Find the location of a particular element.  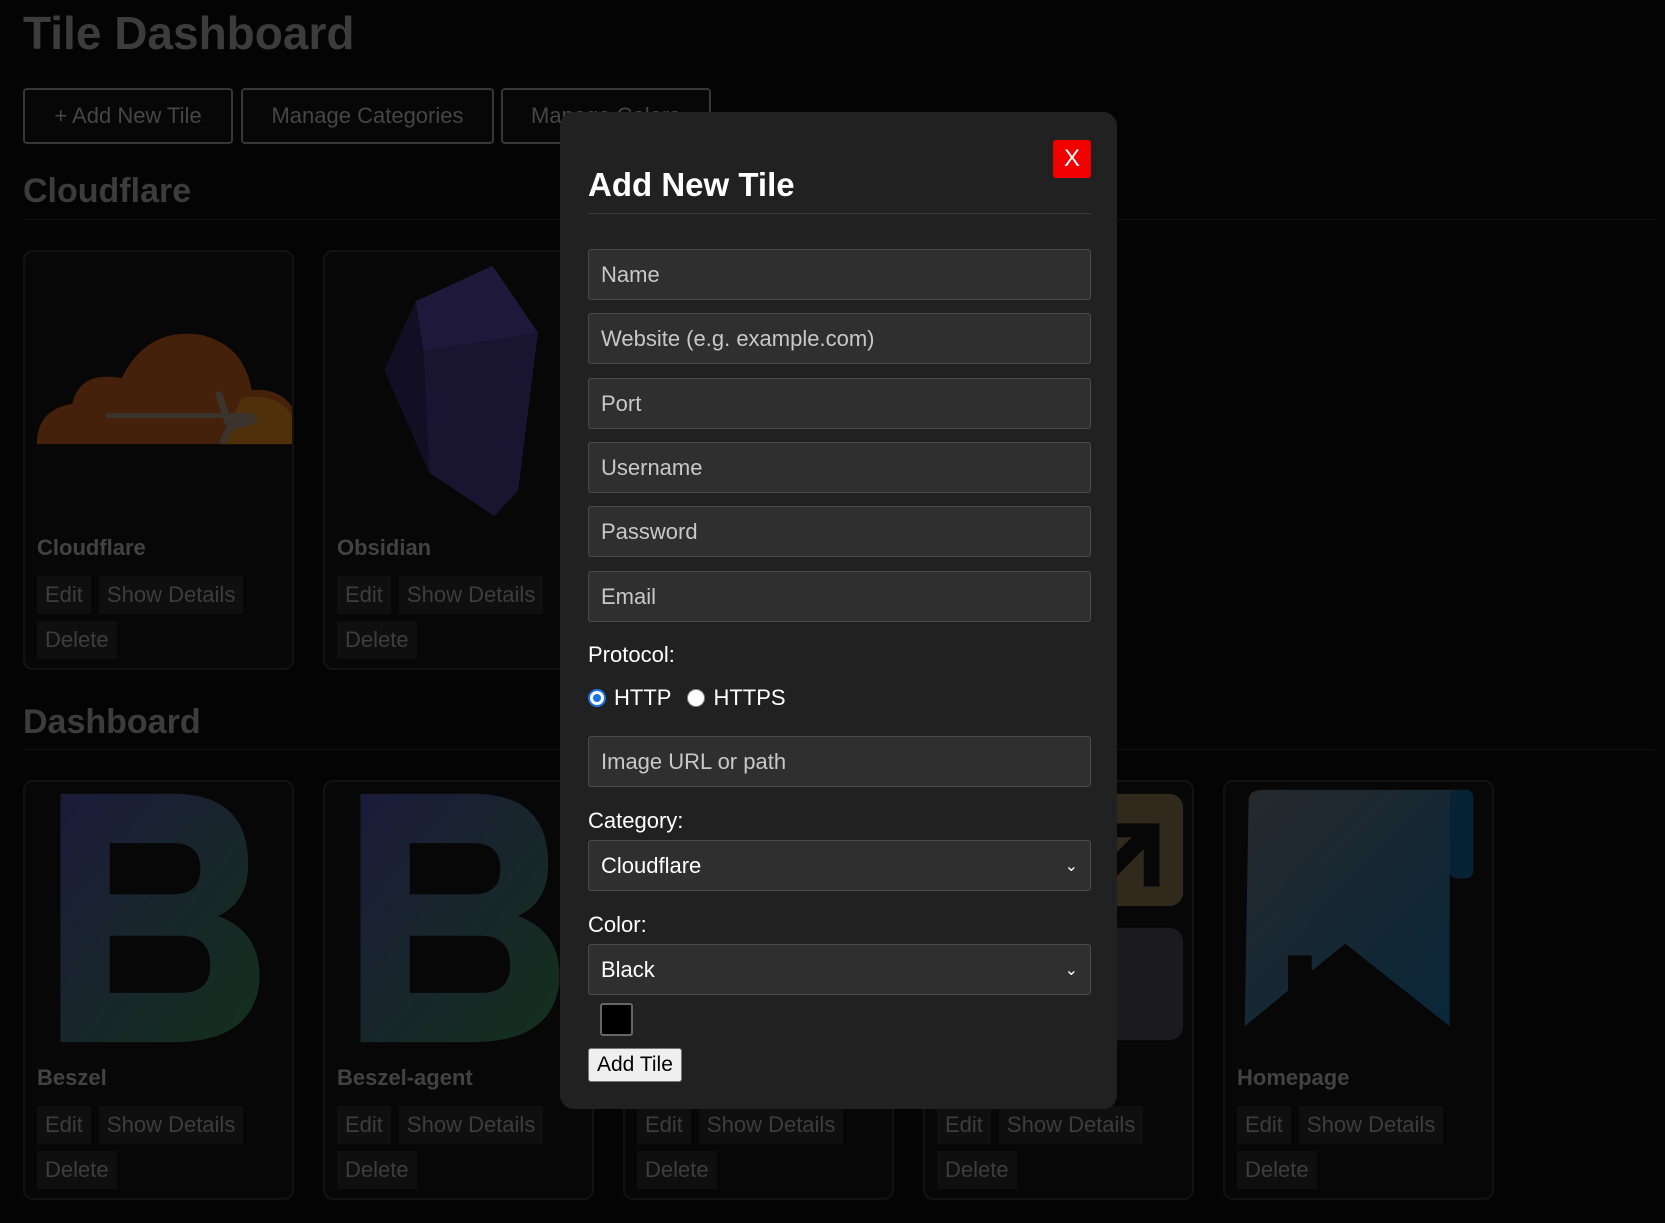

color-label: Color: is located at coordinates (617, 924).